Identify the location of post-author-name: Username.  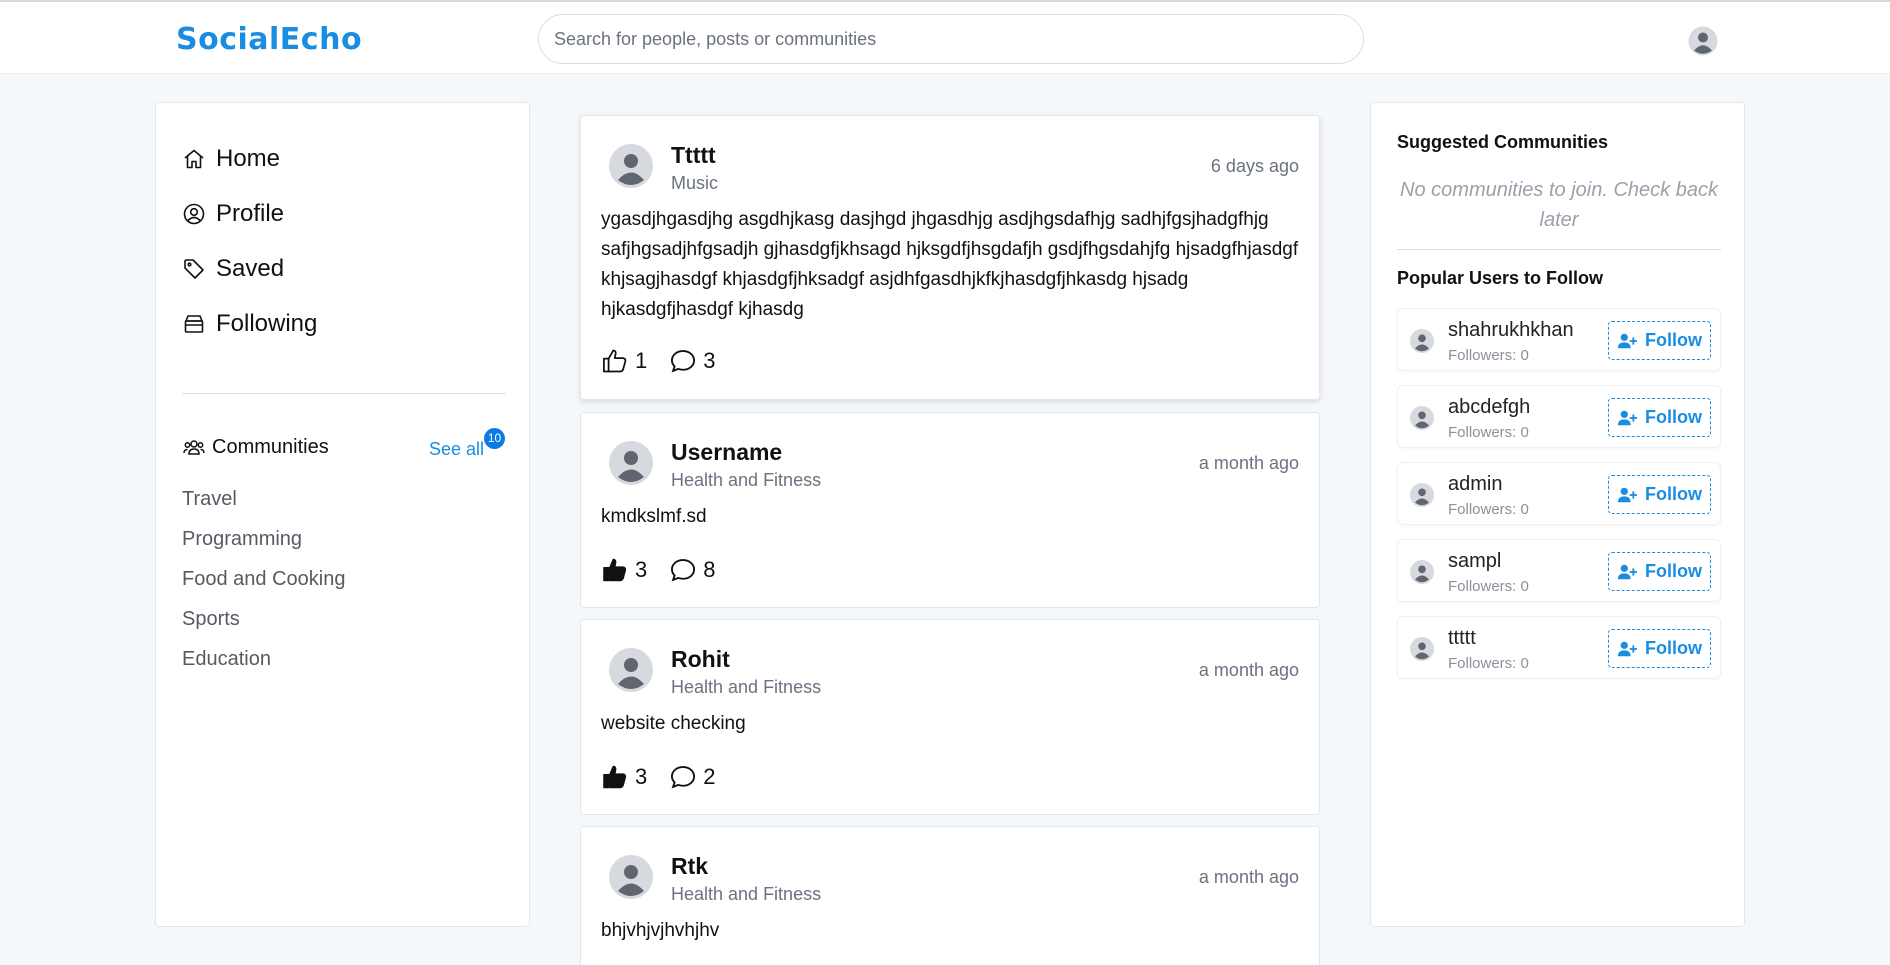
(726, 452).